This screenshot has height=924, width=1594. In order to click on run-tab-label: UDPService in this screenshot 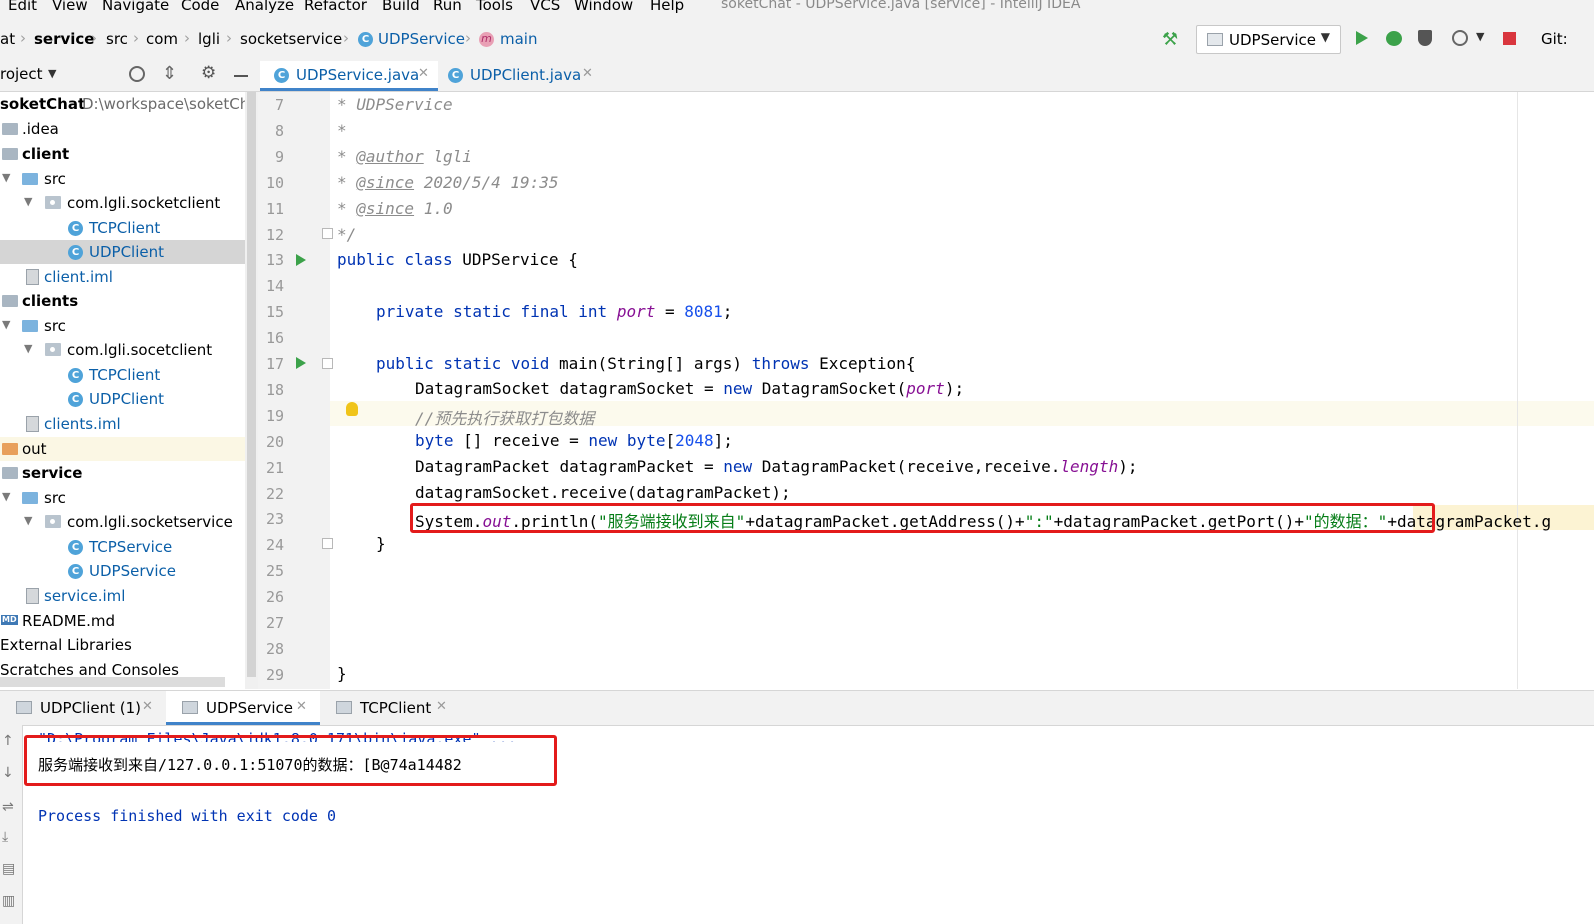, I will do `click(250, 708)`.